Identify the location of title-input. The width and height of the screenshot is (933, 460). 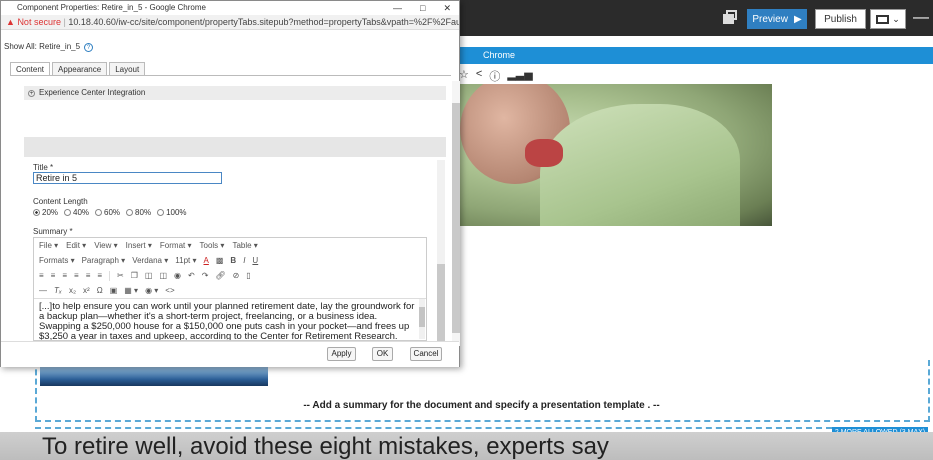
(127, 178).